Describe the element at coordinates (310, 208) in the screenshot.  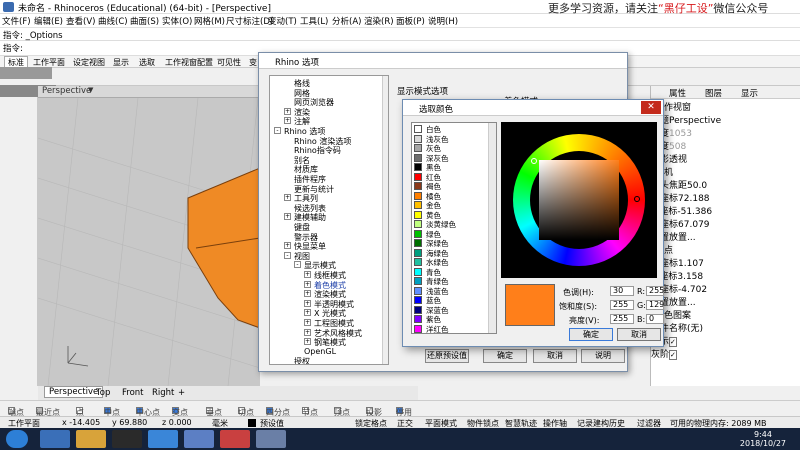
I see `tree-item: 候选列表` at that location.